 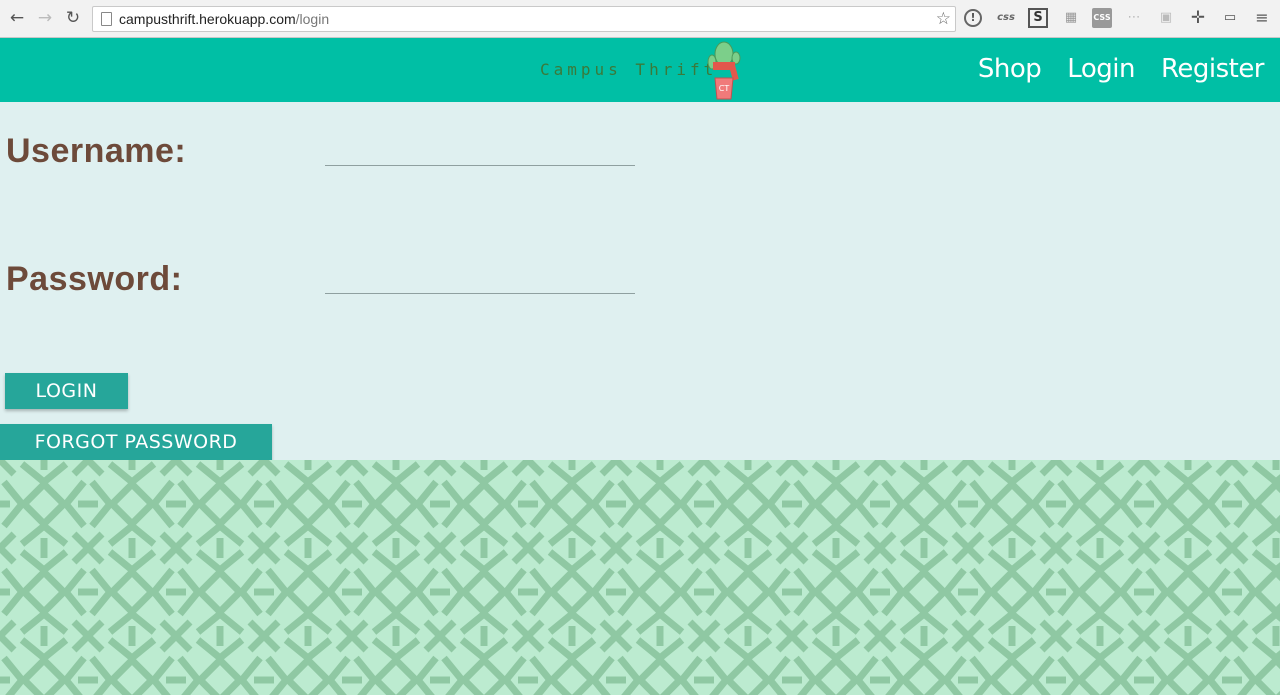 What do you see at coordinates (312, 19) in the screenshot?
I see `url-path: /login` at bounding box center [312, 19].